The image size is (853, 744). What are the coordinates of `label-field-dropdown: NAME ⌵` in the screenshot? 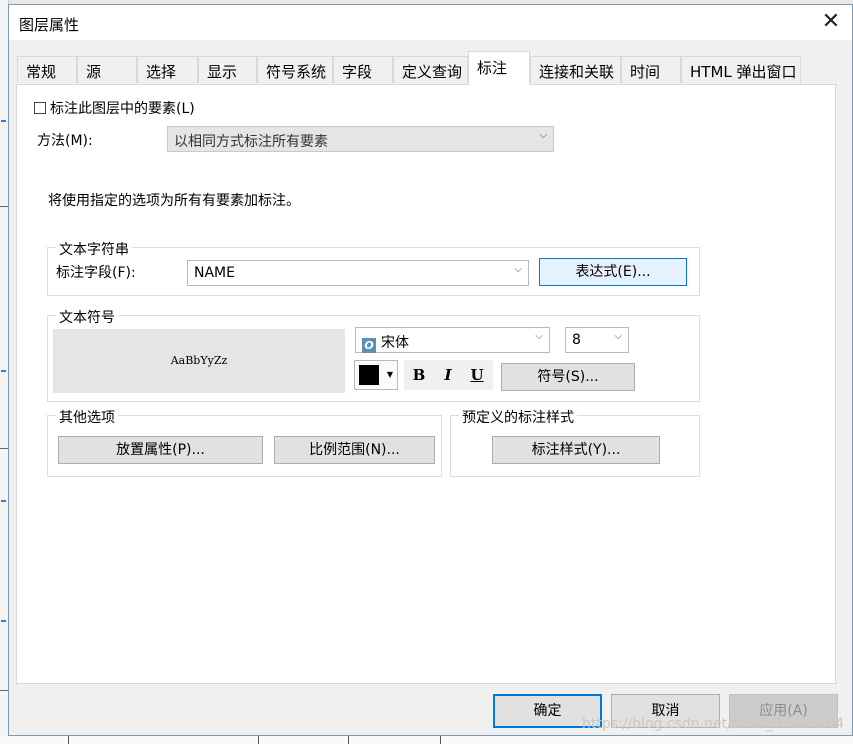 It's located at (358, 273).